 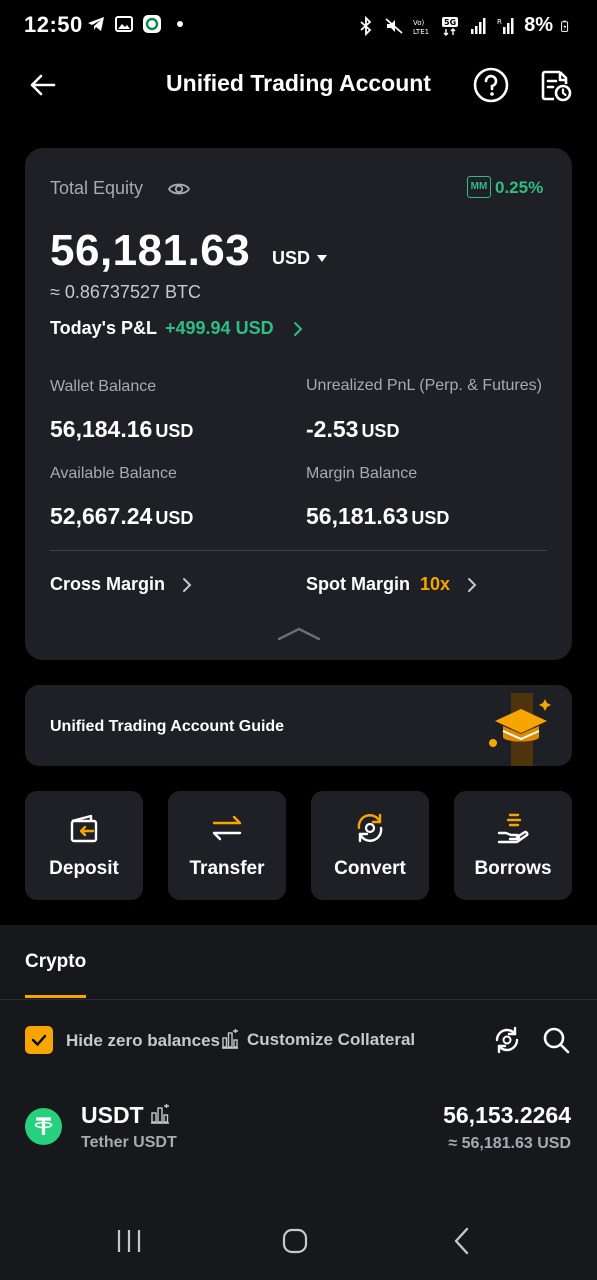 What do you see at coordinates (125, 292) in the screenshot?
I see `btc-equivalent: ≈ 0.86737527 BTC` at bounding box center [125, 292].